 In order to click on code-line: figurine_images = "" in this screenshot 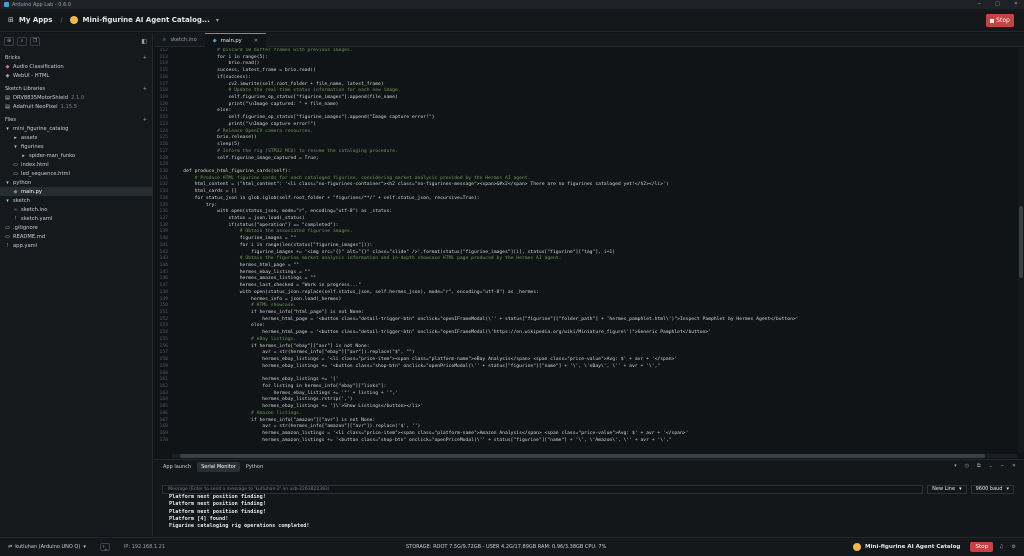, I will do `click(234, 239)`.